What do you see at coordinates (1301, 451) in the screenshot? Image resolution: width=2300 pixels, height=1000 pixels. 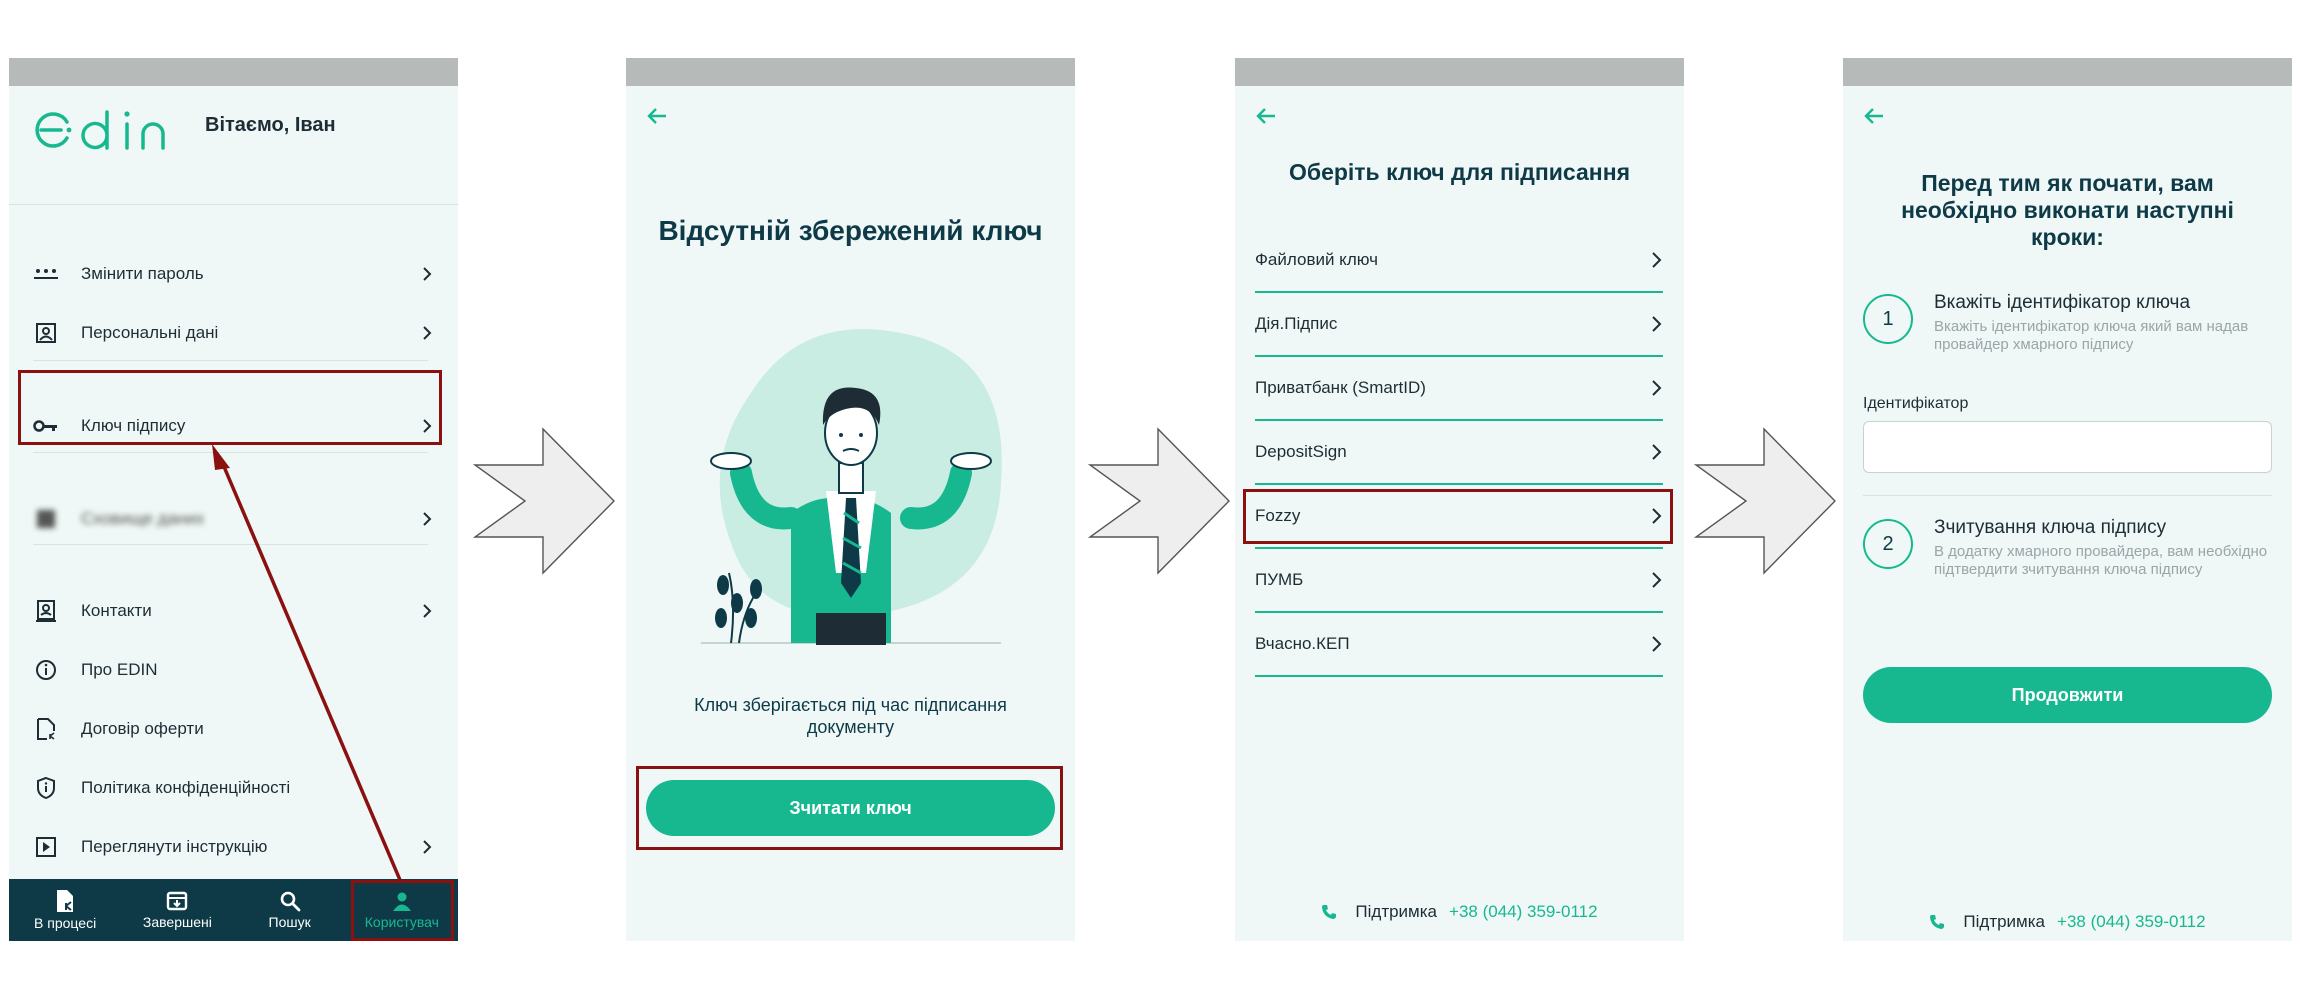 I see `key-option-label: DepositSign` at bounding box center [1301, 451].